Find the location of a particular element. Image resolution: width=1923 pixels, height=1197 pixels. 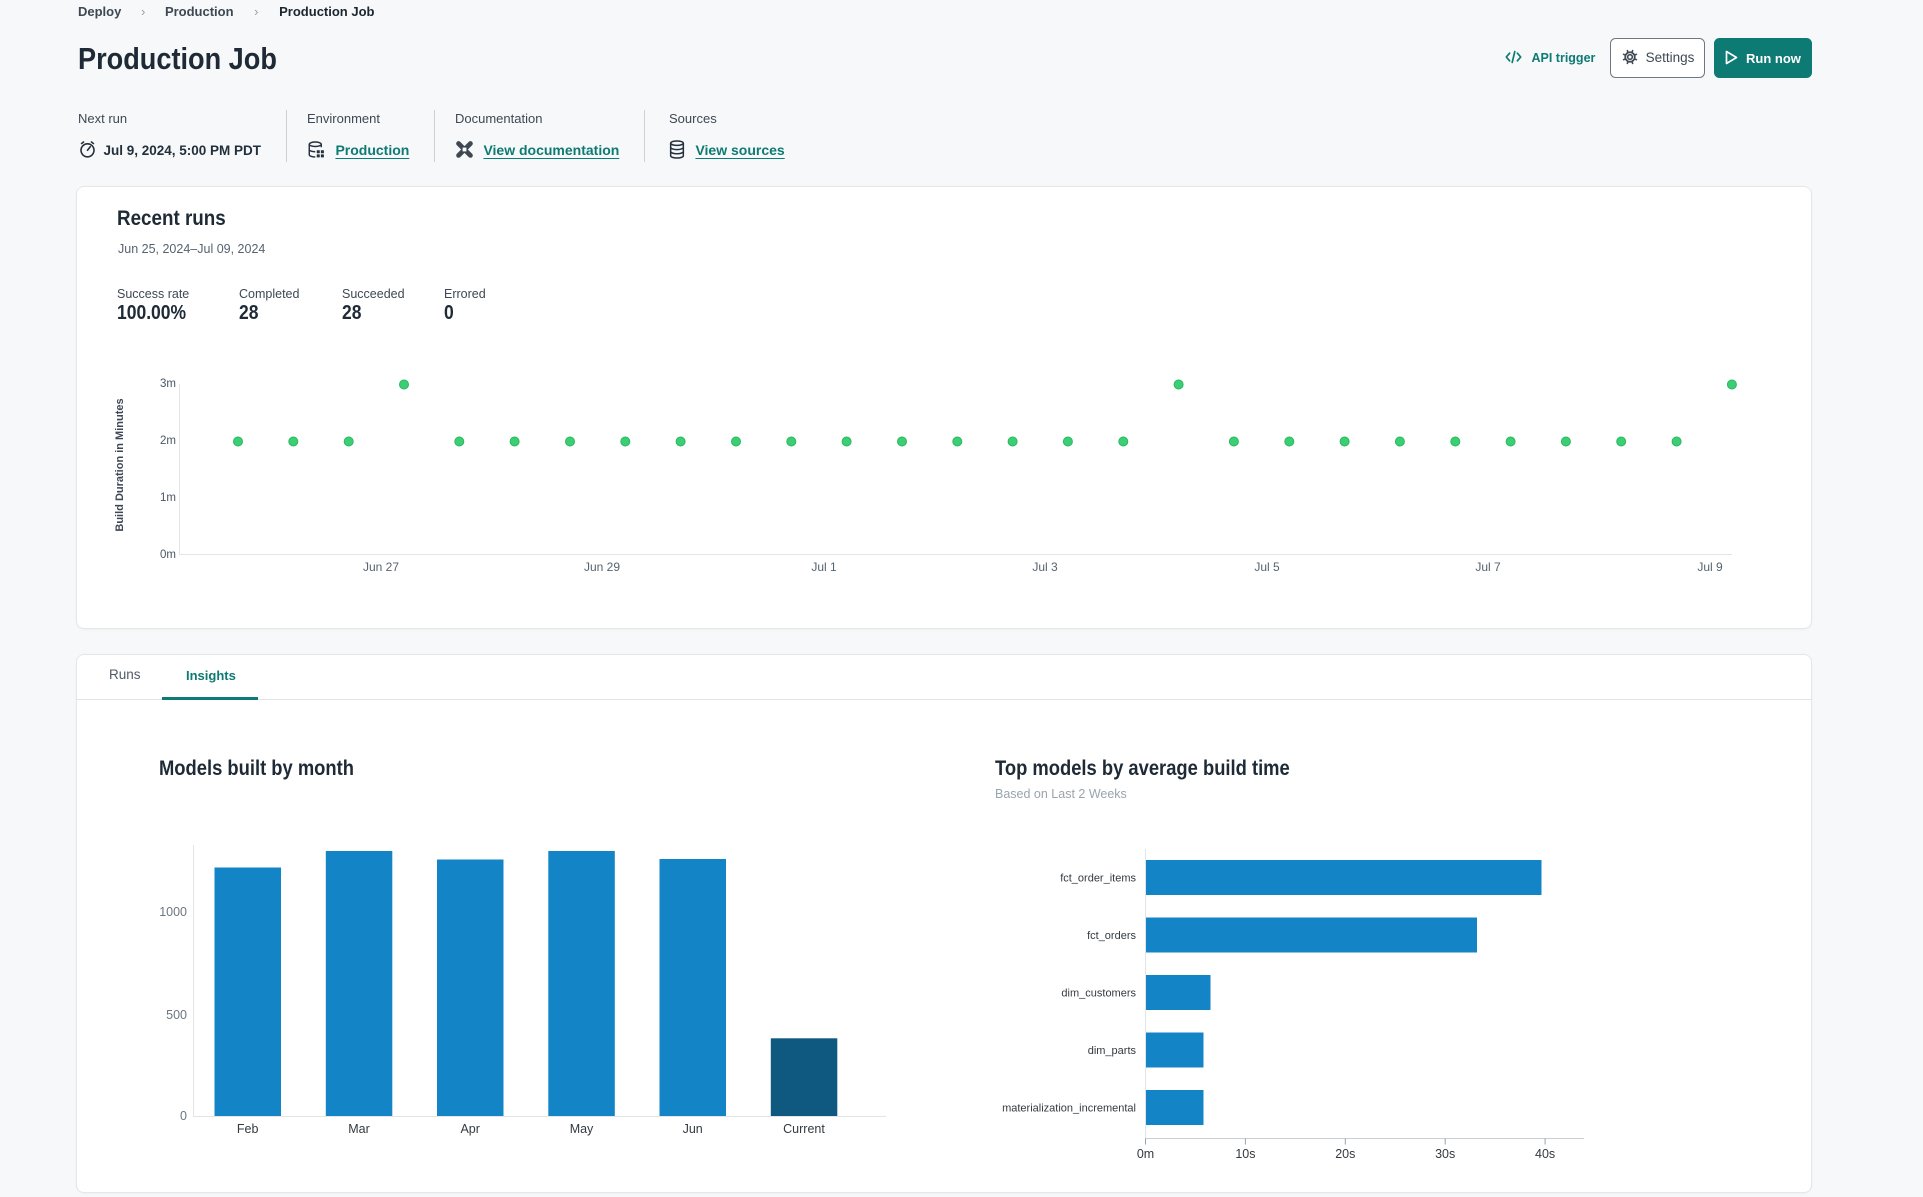

svg-text: materialization_incremental is located at coordinates (1069, 1109).